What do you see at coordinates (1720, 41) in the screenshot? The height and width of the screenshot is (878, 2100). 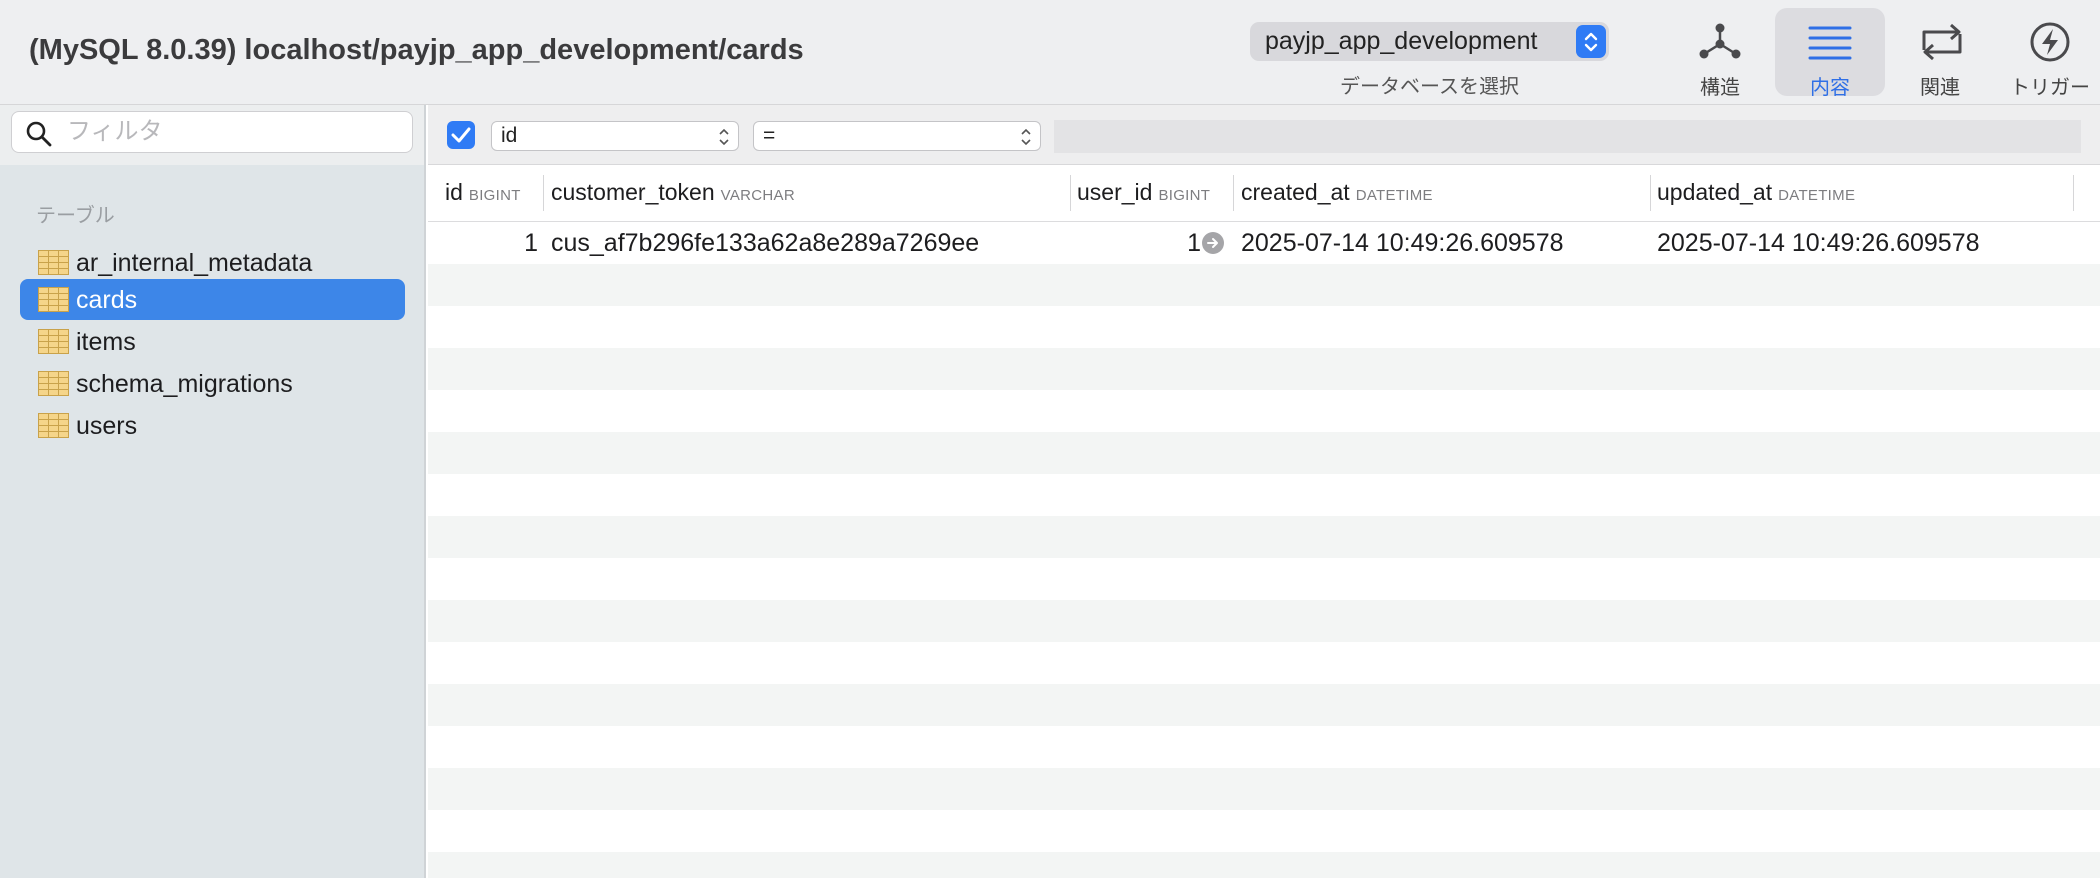 I see `structure-graph-icon` at bounding box center [1720, 41].